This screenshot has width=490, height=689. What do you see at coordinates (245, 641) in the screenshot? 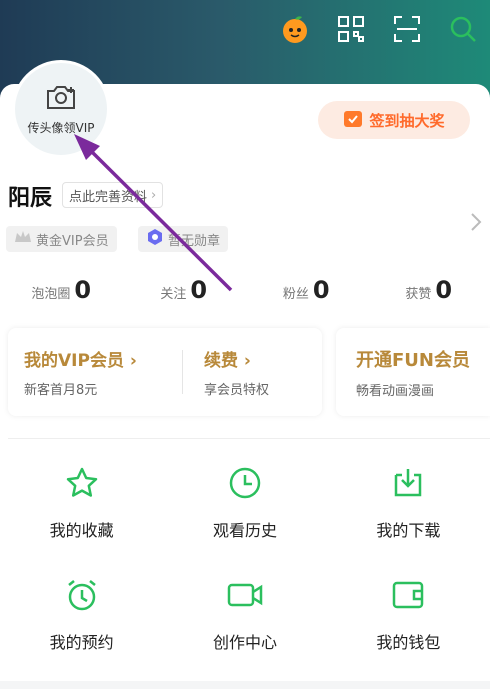
I see `grid-label: 创作中心` at bounding box center [245, 641].